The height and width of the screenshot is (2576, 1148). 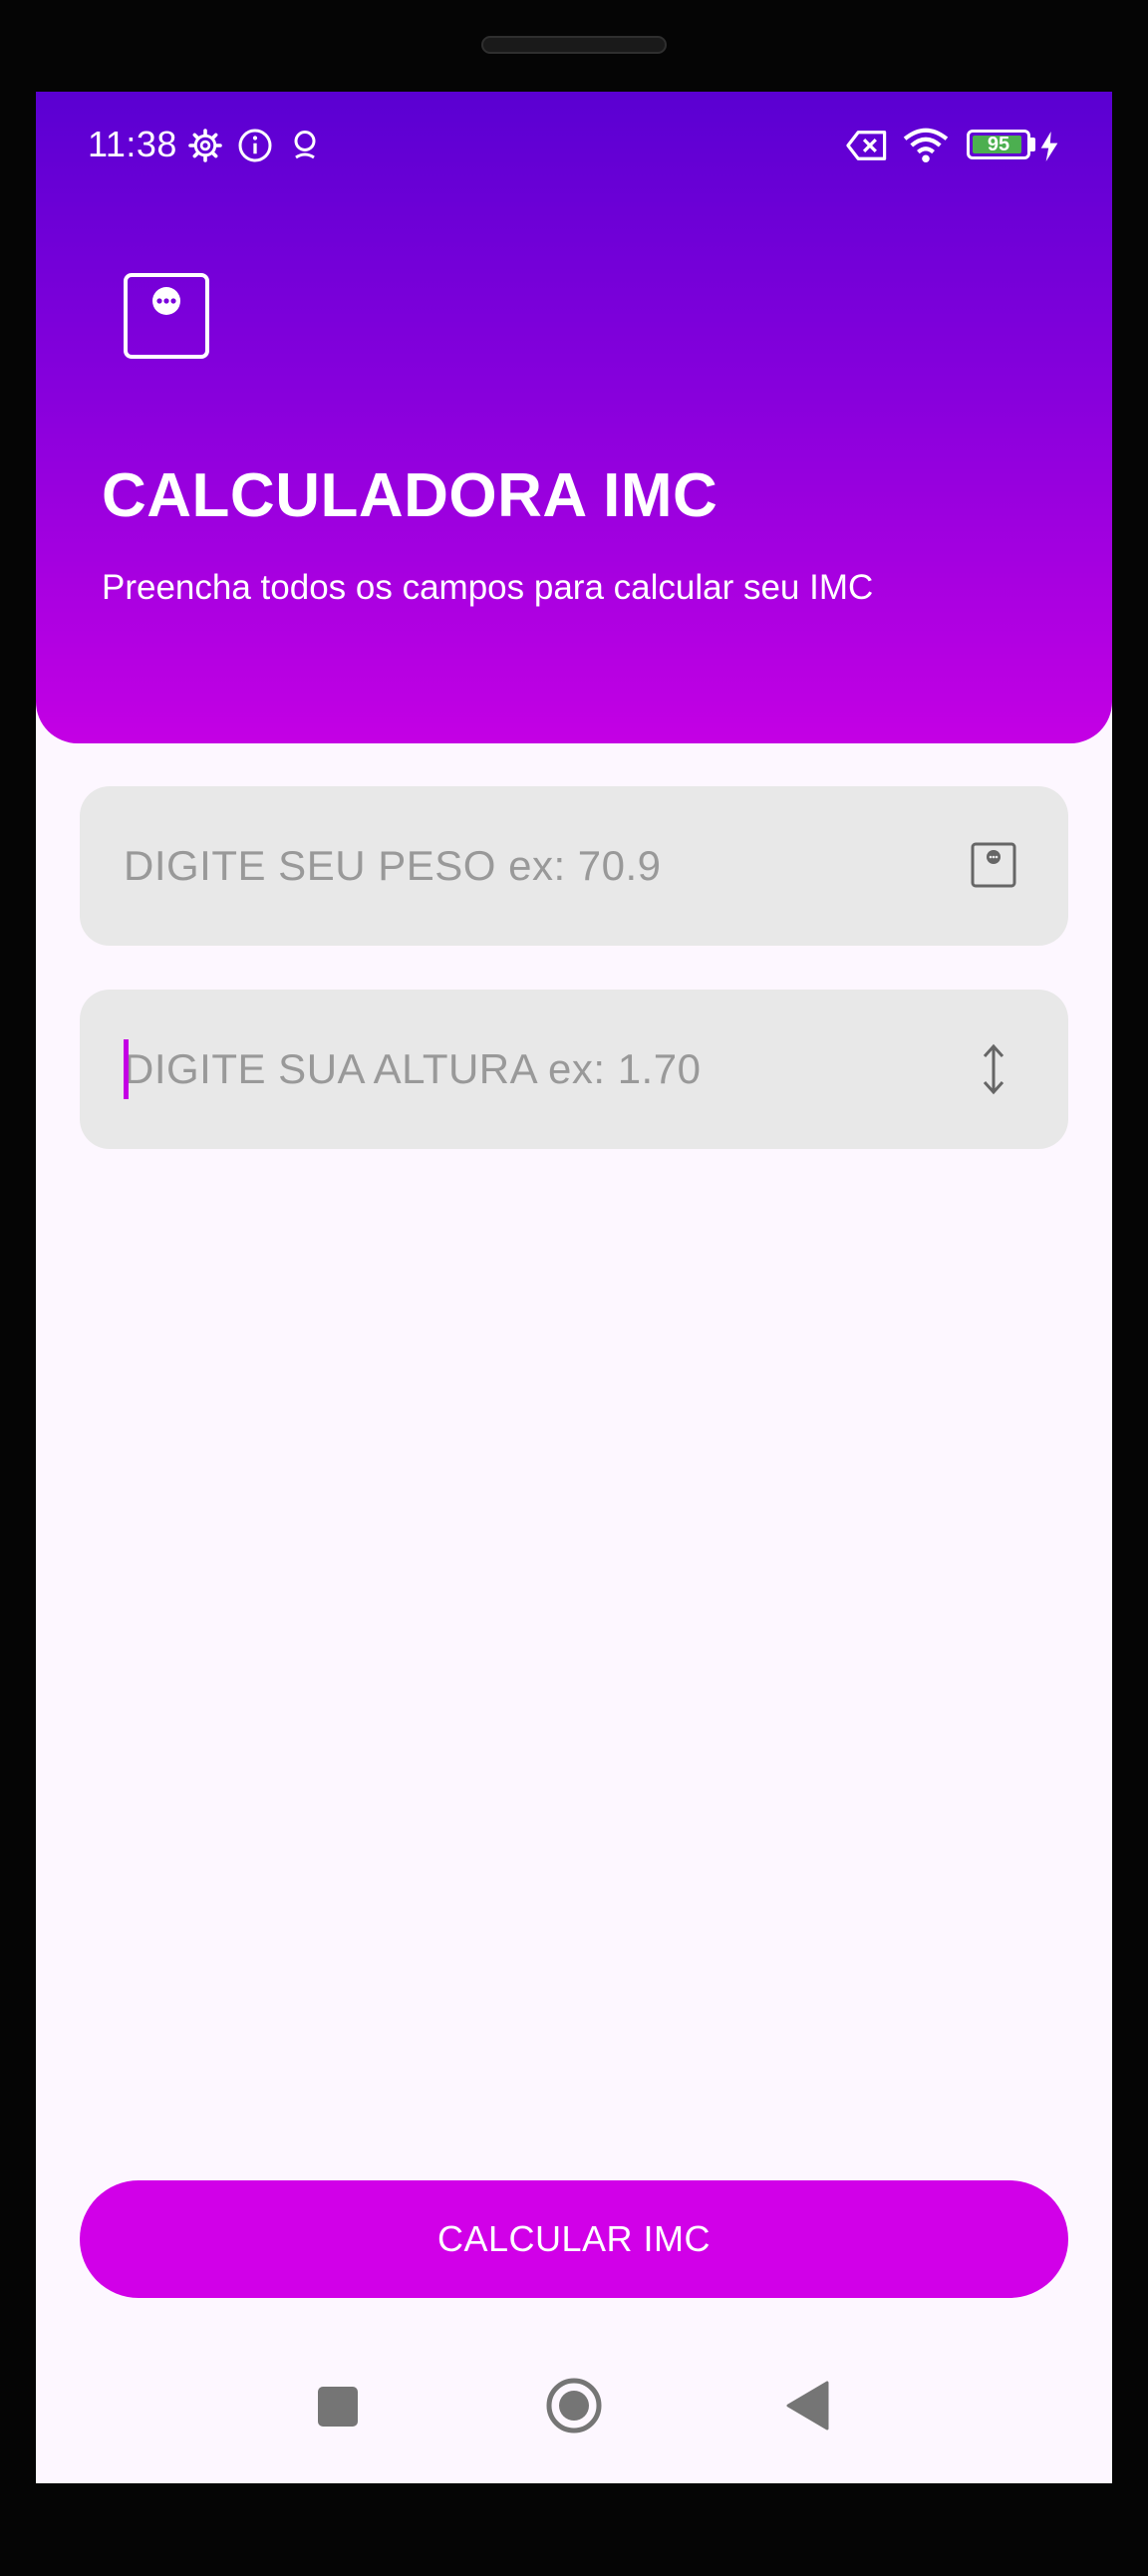 What do you see at coordinates (574, 2239) in the screenshot?
I see `calculate-button: CALCULAR IMC` at bounding box center [574, 2239].